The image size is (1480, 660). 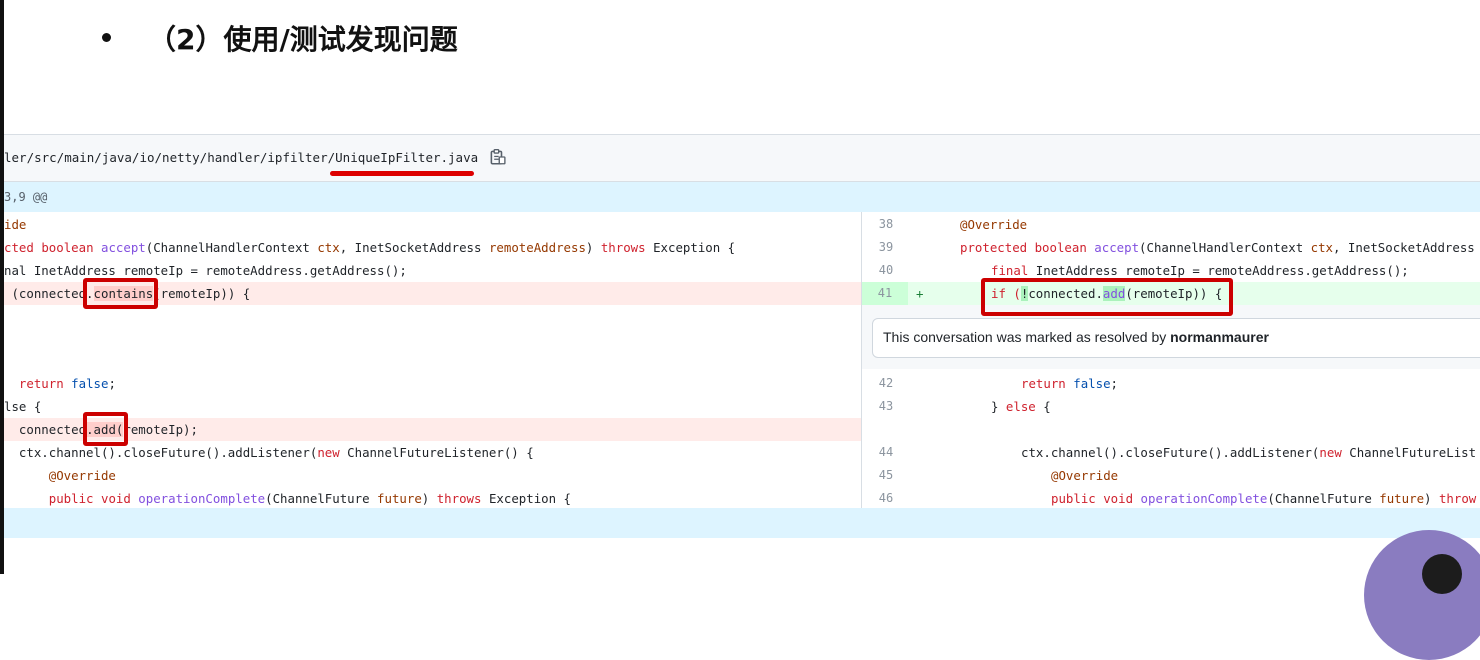 I want to click on file-name: UniqueIpFilter.java, so click(x=407, y=157).